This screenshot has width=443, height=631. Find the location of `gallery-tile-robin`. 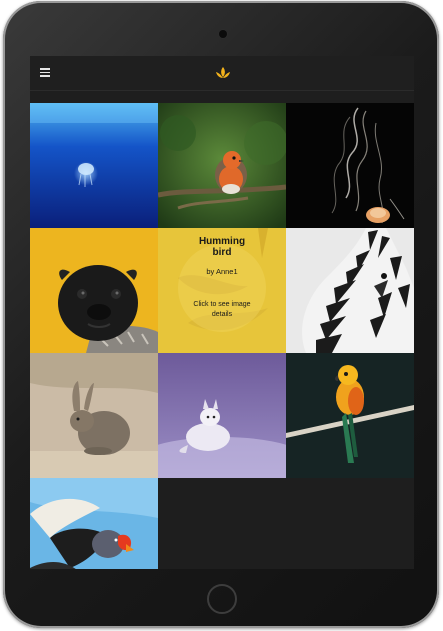

gallery-tile-robin is located at coordinates (222, 165).